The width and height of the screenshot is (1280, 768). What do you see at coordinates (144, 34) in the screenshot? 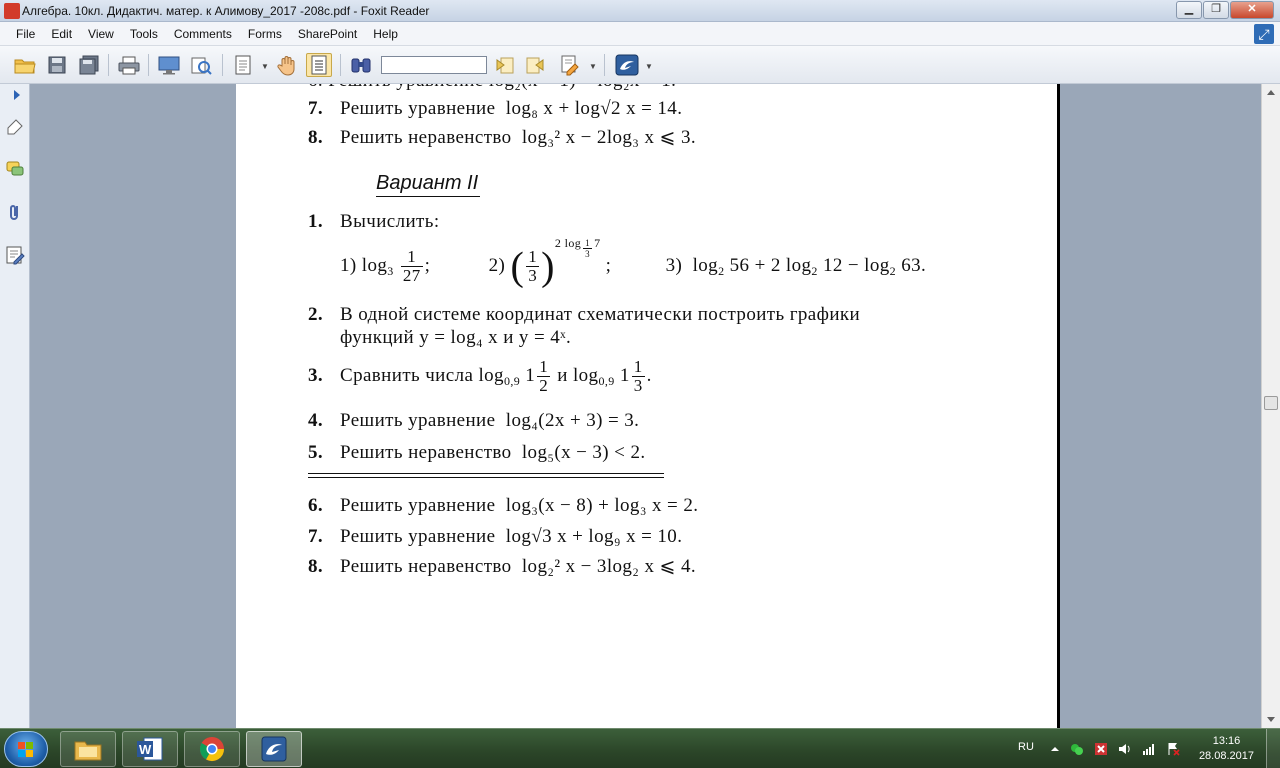
I see `menu-tools: Tools` at bounding box center [144, 34].